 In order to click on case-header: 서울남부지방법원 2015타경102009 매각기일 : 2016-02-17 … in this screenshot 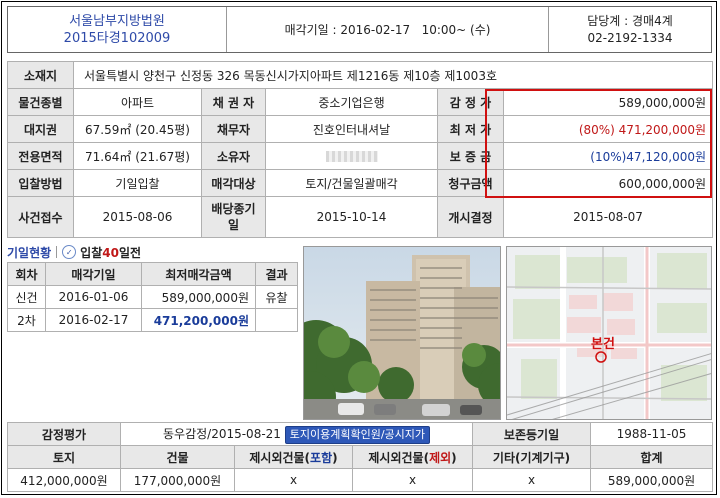, I will do `click(359, 29)`.